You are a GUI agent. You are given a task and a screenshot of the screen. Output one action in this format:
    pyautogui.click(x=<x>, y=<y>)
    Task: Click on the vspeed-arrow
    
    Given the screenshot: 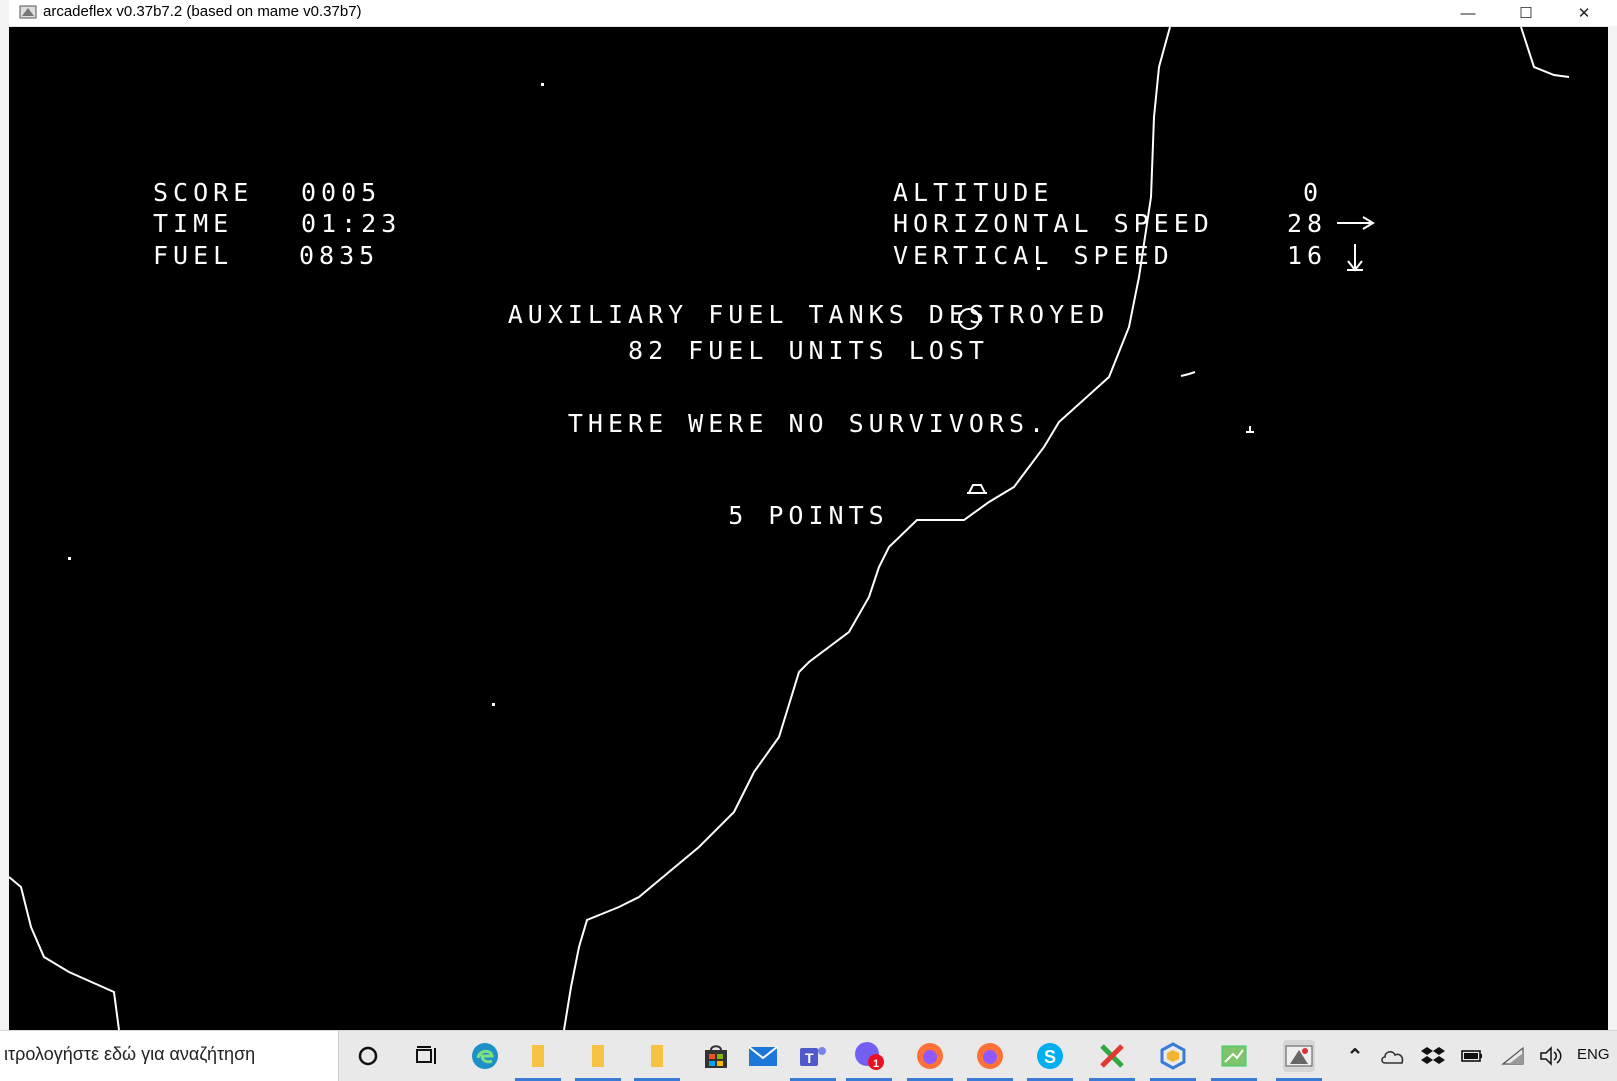 What is the action you would take?
    pyautogui.click(x=1355, y=258)
    